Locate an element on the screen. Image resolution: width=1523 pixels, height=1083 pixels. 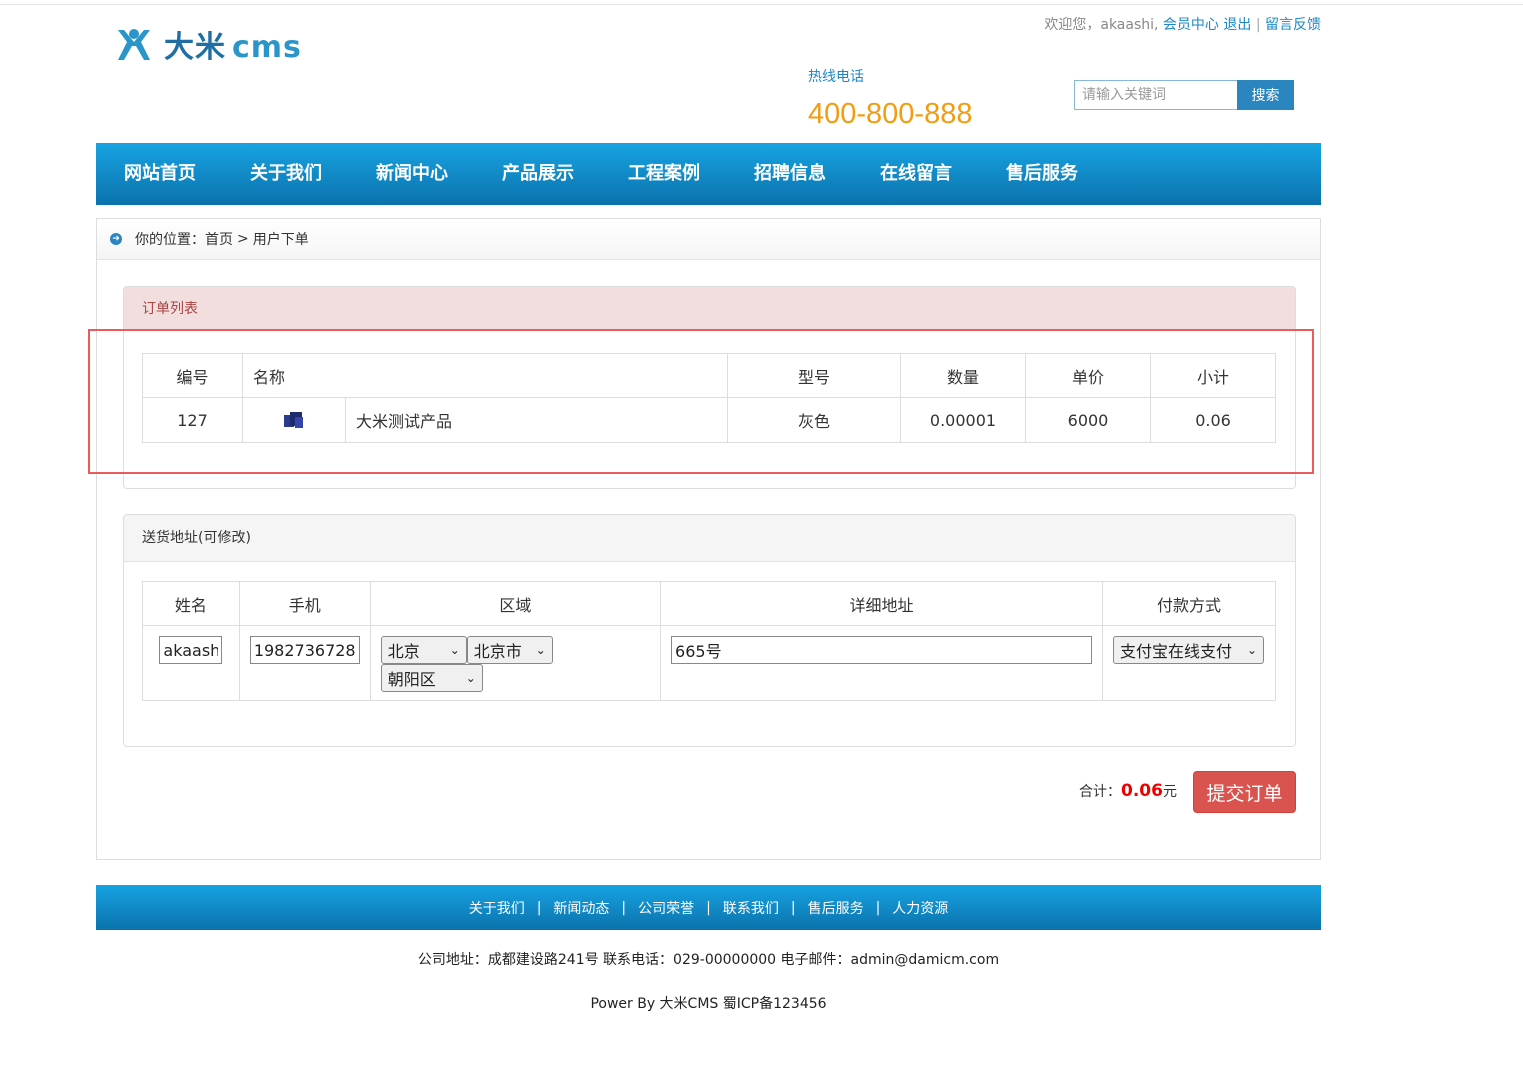
phone-cell is located at coordinates (304, 663).